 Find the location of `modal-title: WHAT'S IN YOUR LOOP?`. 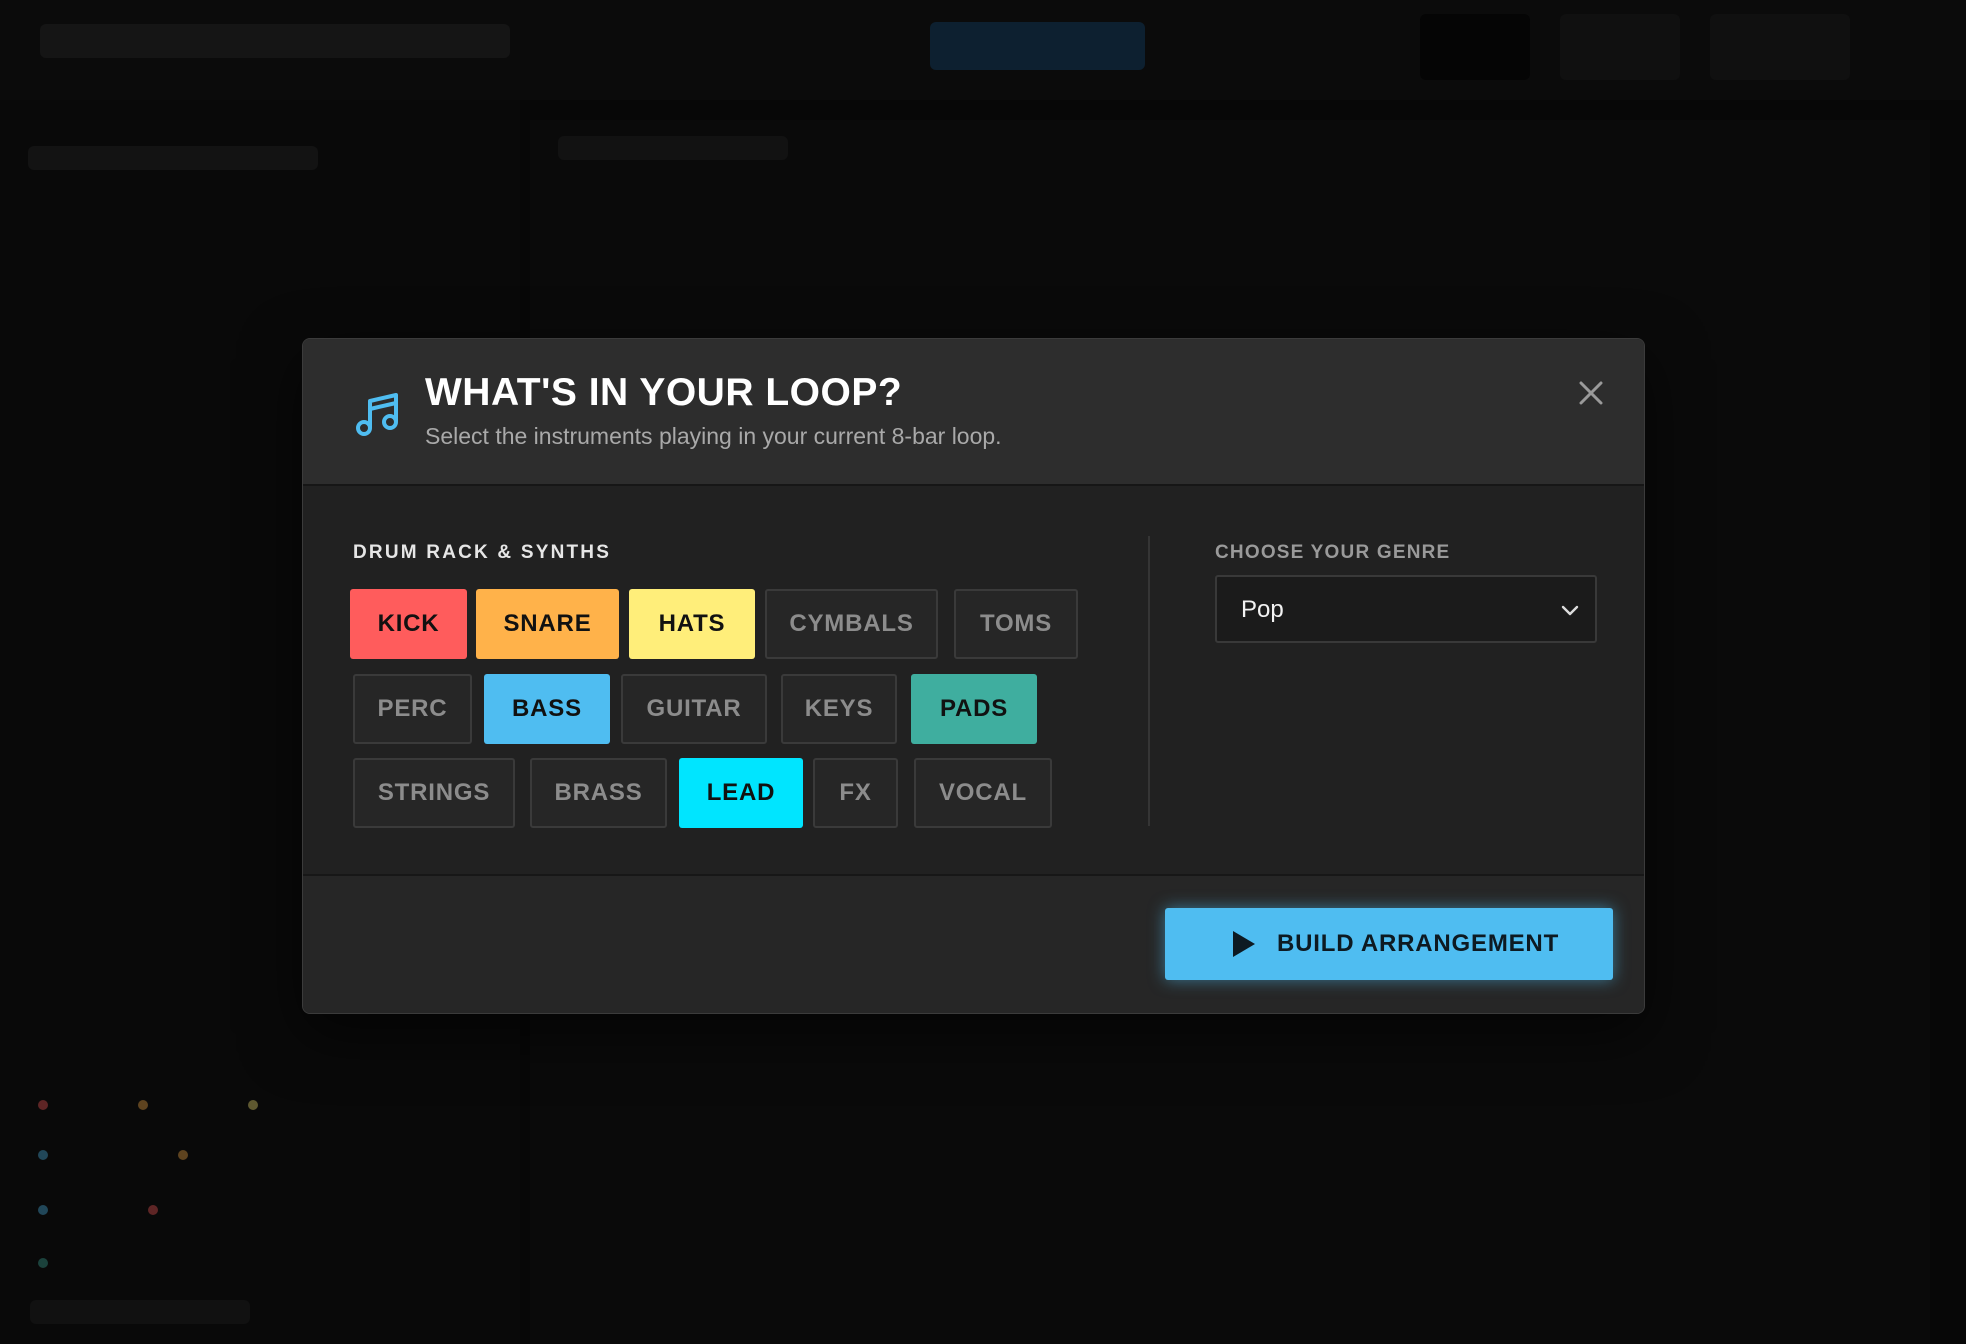

modal-title: WHAT'S IN YOUR LOOP? is located at coordinates (664, 392).